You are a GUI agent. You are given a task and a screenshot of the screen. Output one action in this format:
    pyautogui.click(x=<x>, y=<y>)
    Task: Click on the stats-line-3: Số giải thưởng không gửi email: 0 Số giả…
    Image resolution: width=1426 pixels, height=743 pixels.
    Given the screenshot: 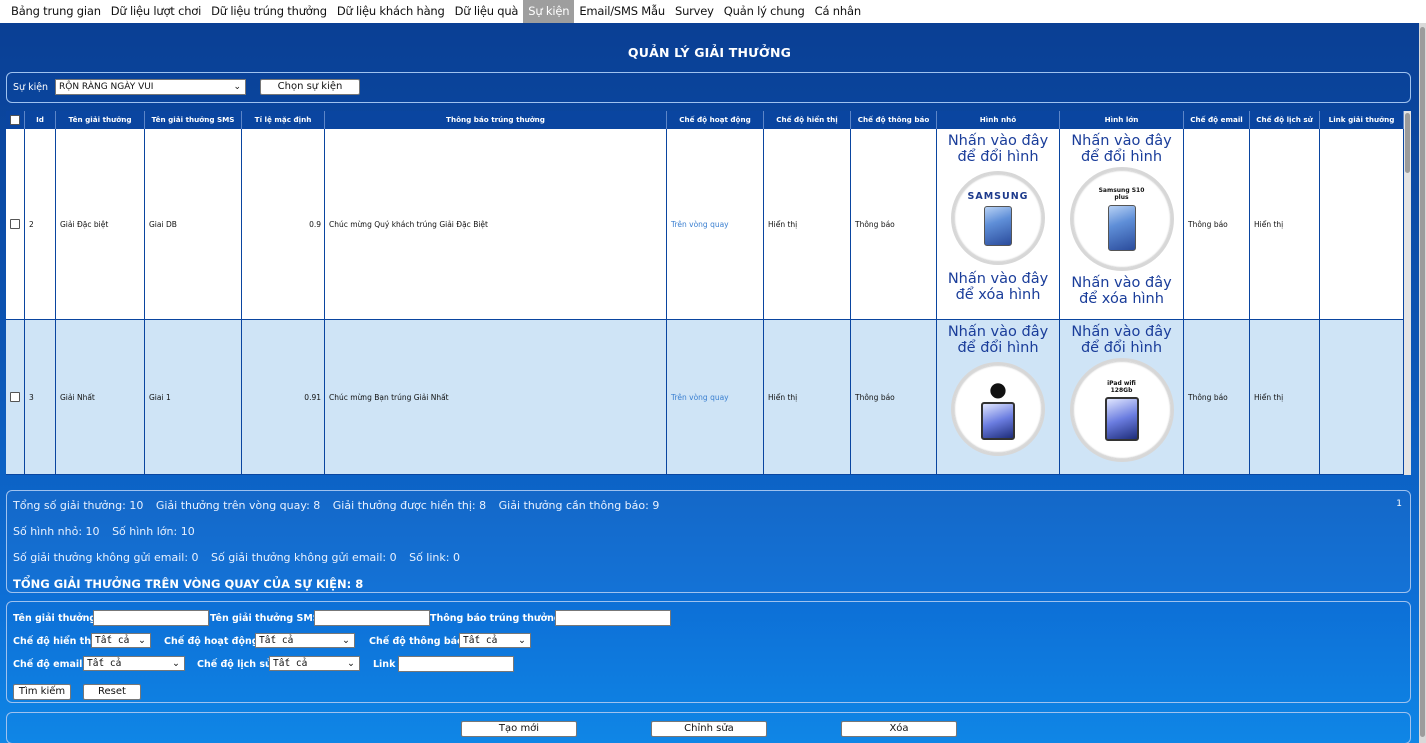 What is the action you would take?
    pyautogui.click(x=241, y=557)
    